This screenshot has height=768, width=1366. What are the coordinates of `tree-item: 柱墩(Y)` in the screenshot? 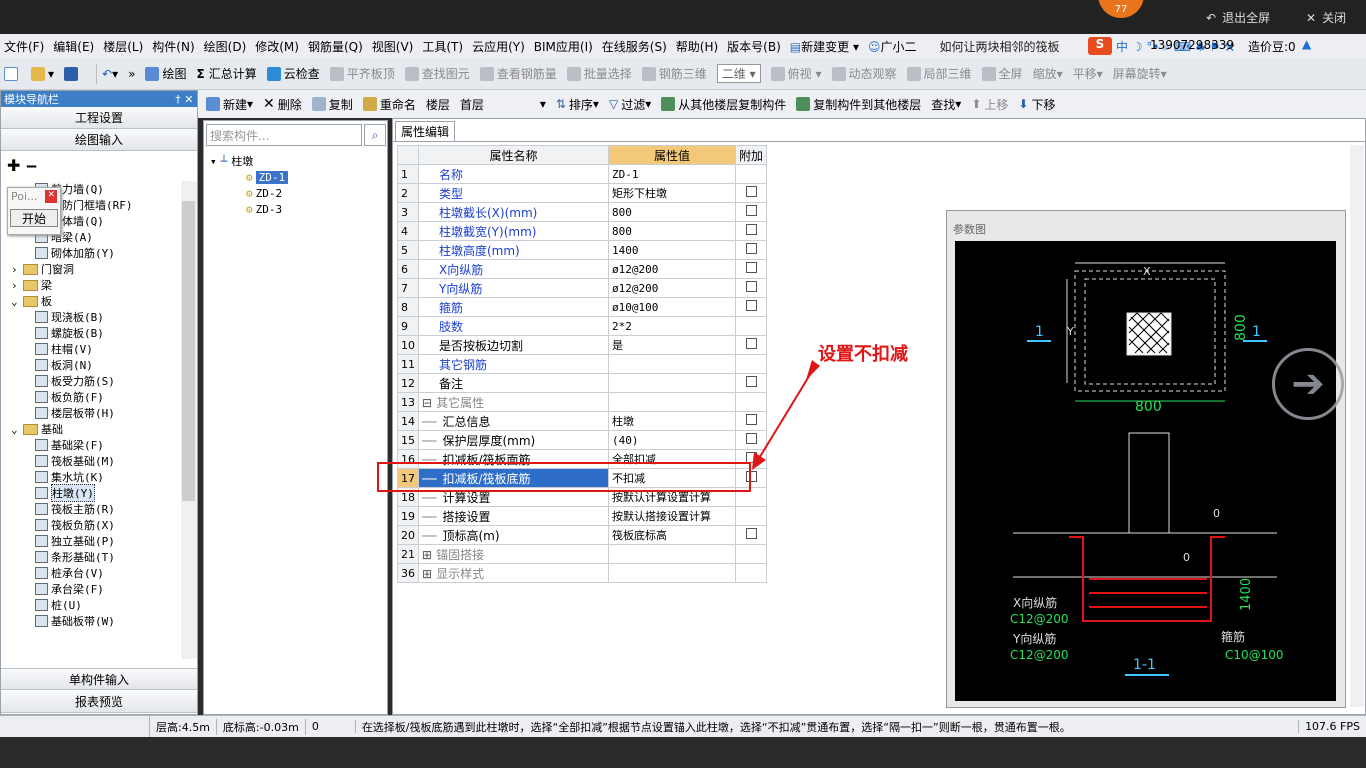 It's located at (93, 493).